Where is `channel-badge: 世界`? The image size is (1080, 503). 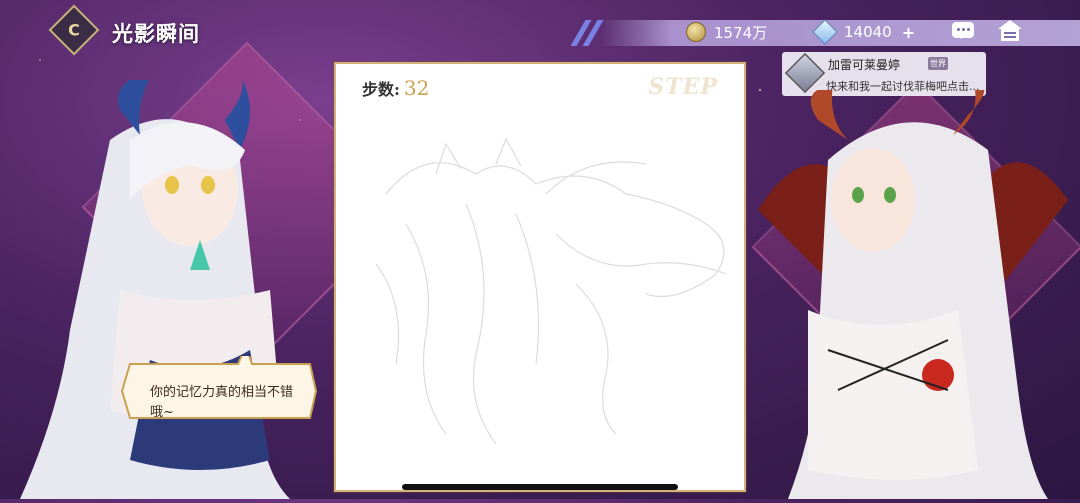 channel-badge: 世界 is located at coordinates (938, 63).